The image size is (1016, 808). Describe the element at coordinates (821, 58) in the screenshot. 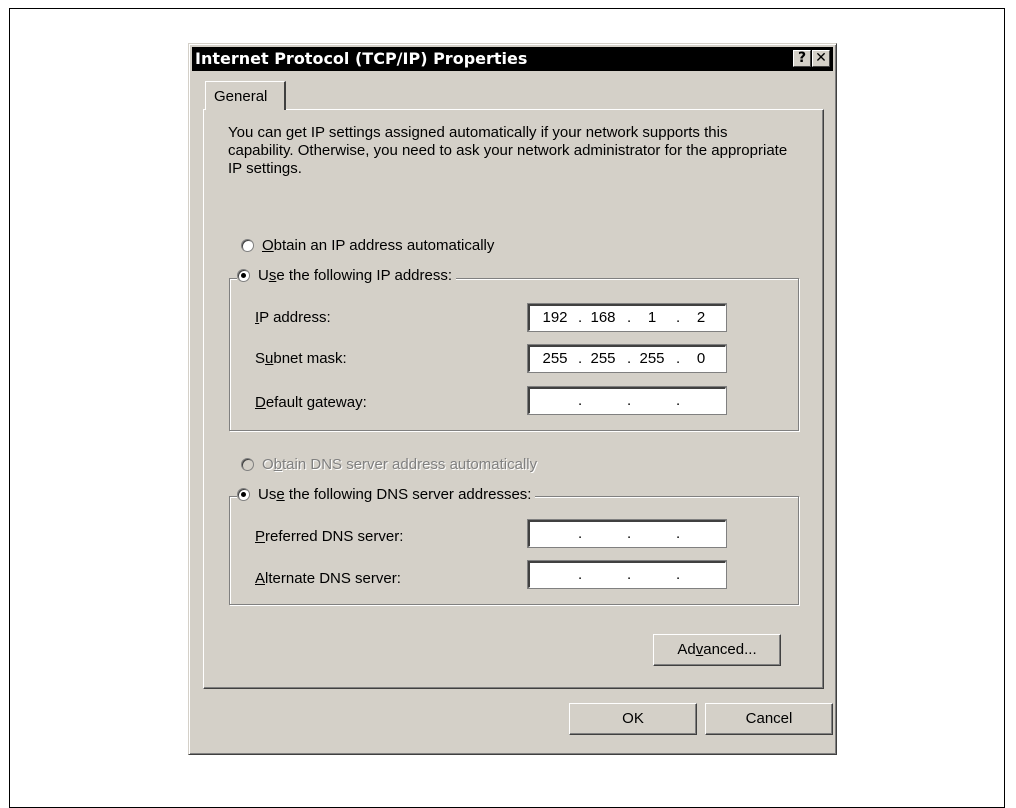

I see `close-button: ✕` at that location.